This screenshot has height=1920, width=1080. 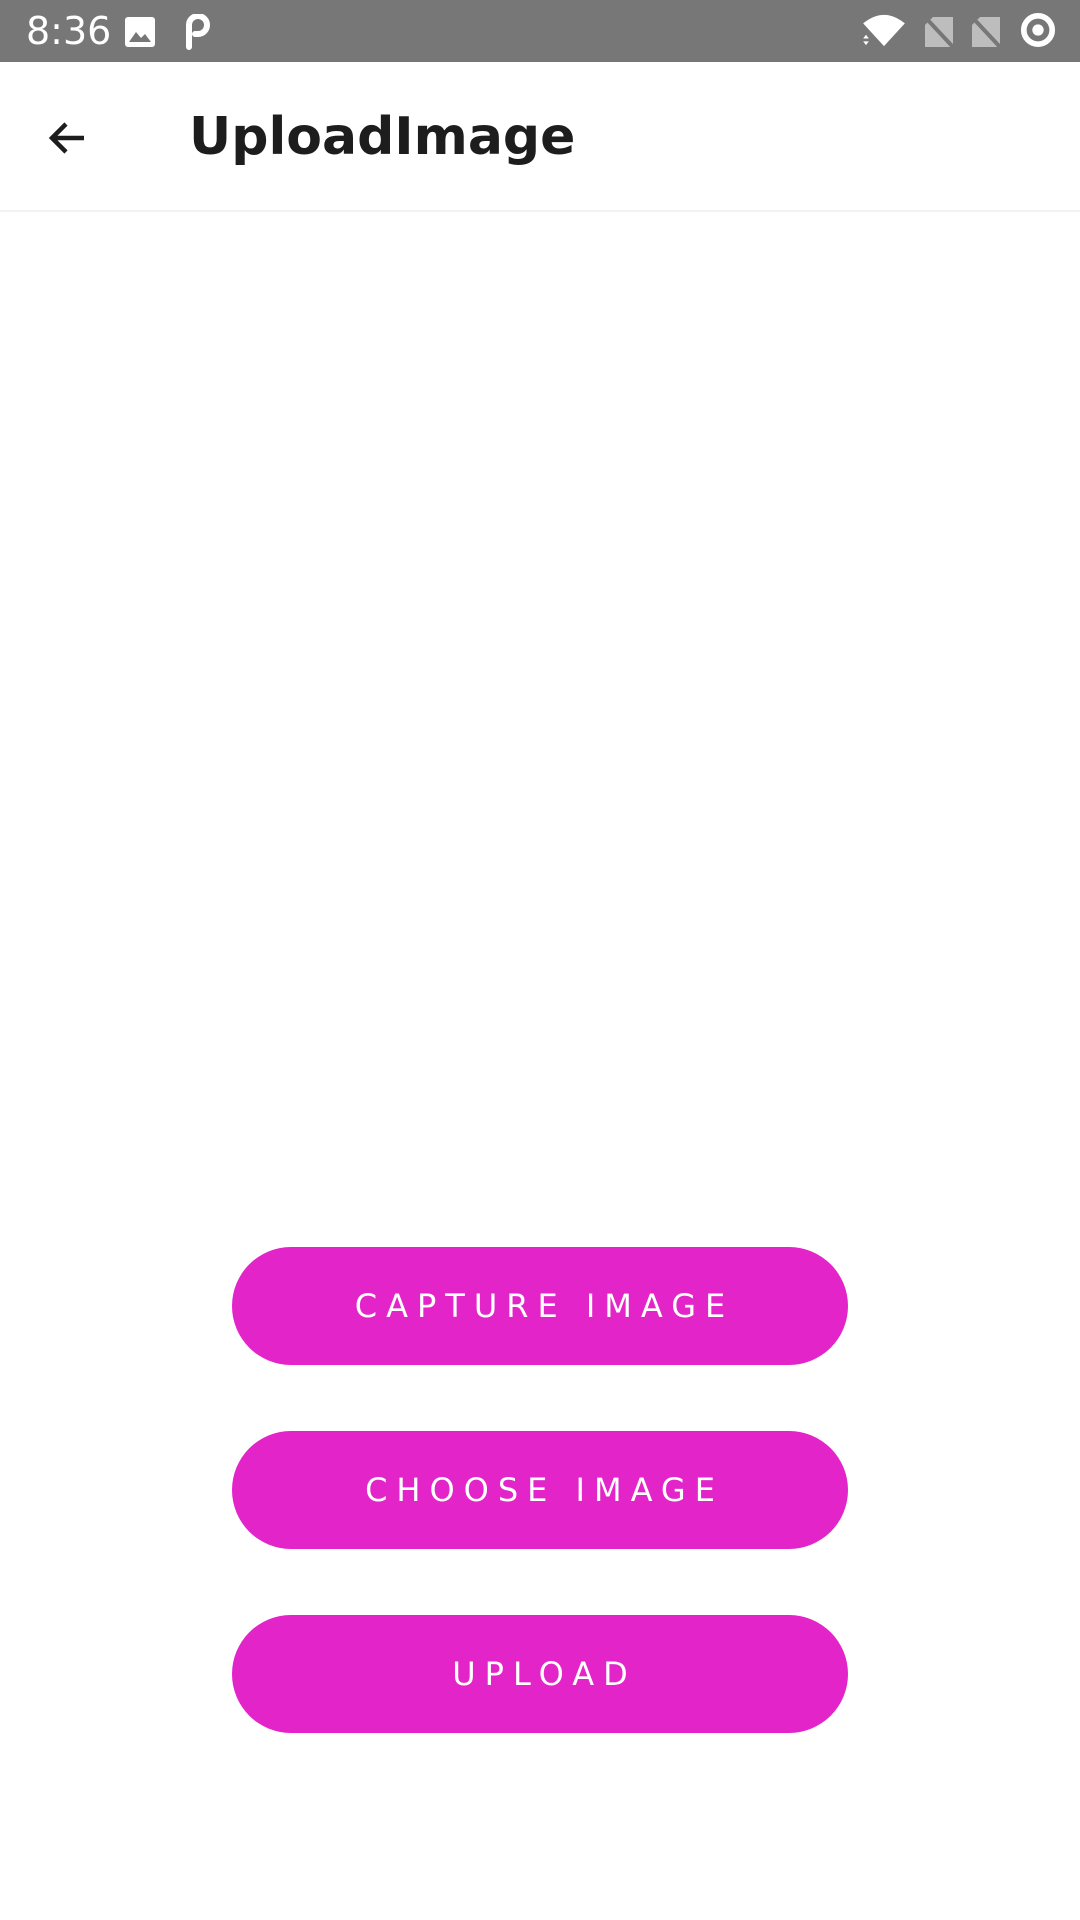 I want to click on upload-button: UPLOAD, so click(x=540, y=1674).